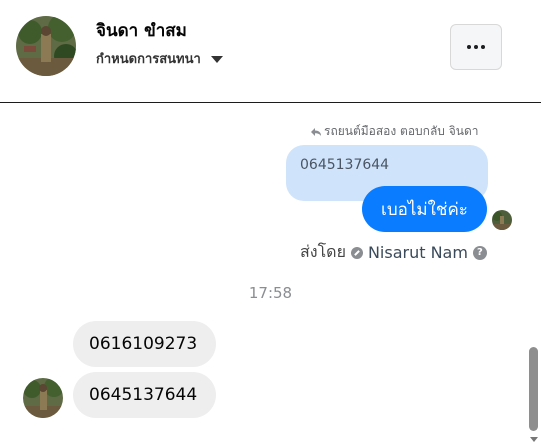 This screenshot has width=541, height=447. Describe the element at coordinates (401, 131) in the screenshot. I see `reply-context-text: รถยนต์มือสอง ตอบกลับ จินดา` at that location.